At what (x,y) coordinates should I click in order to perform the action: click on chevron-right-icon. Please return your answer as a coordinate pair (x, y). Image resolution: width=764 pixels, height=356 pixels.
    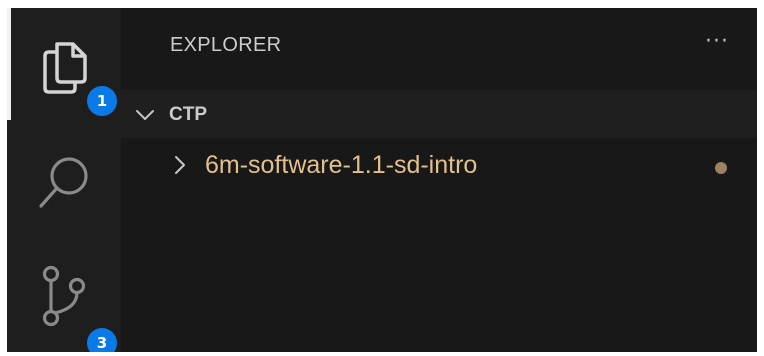
    Looking at the image, I should click on (180, 165).